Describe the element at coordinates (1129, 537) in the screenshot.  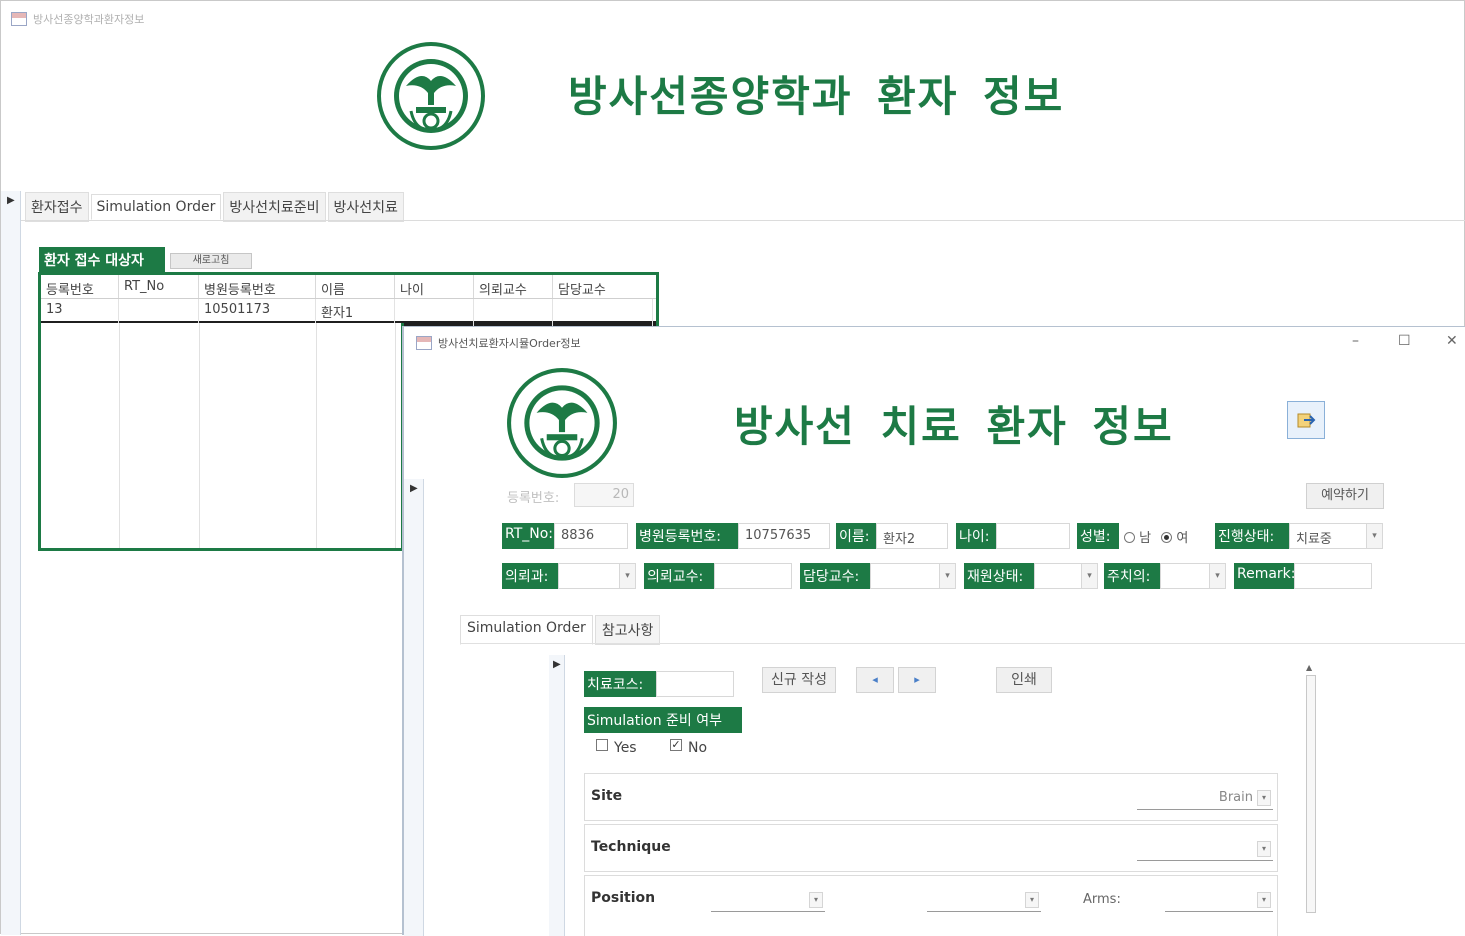
I see `sex-male-radio` at that location.